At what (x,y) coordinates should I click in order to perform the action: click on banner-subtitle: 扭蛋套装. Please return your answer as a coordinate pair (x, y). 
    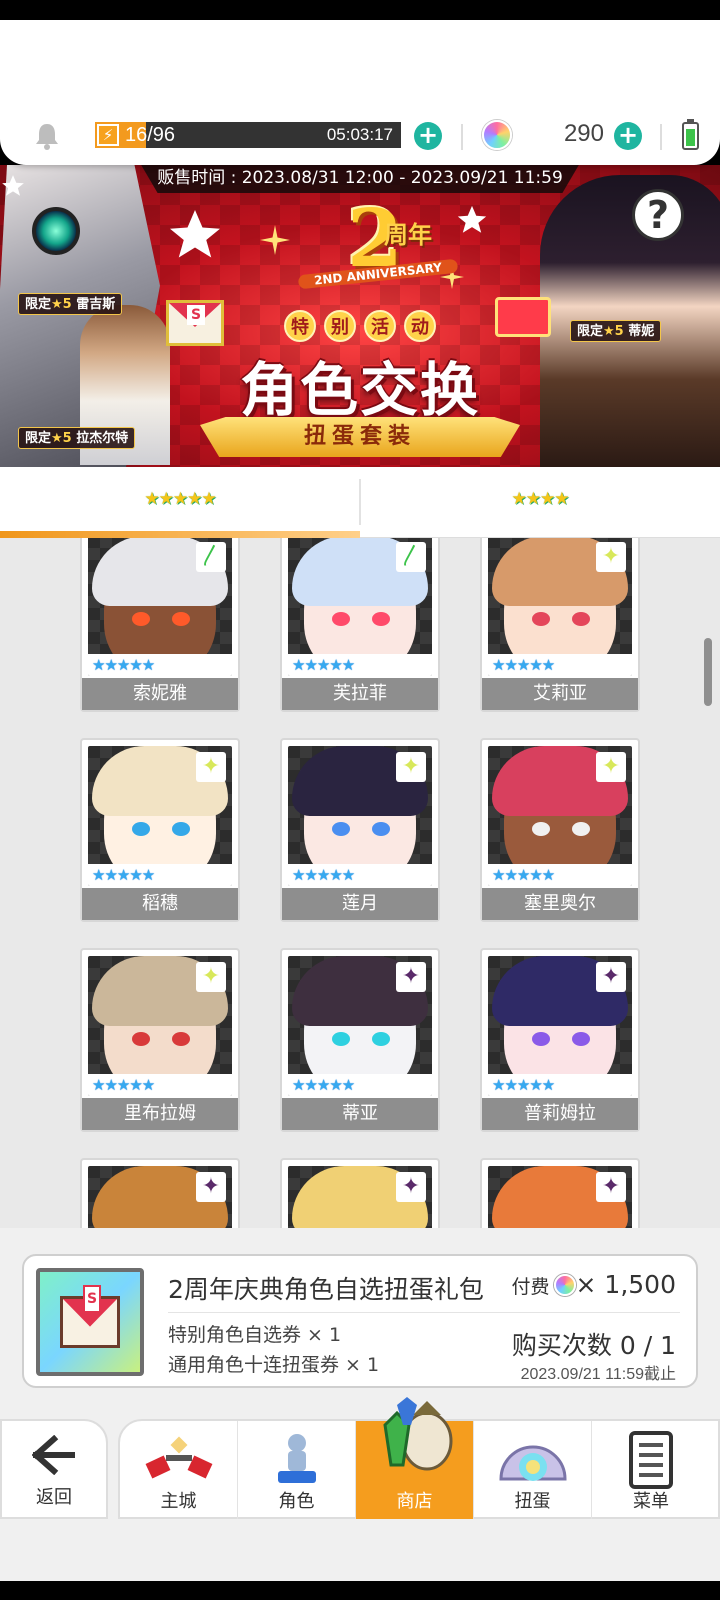
    Looking at the image, I should click on (360, 437).